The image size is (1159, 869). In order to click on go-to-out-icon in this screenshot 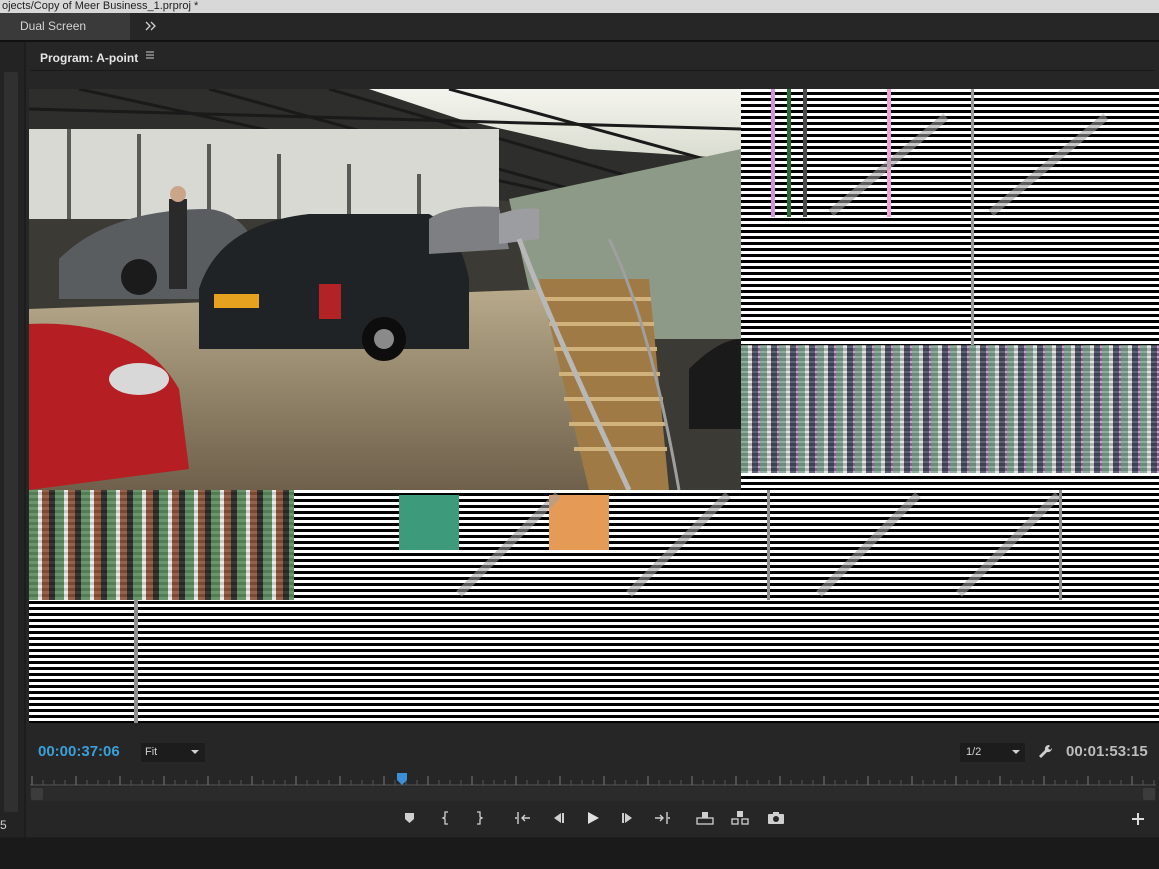, I will do `click(662, 818)`.